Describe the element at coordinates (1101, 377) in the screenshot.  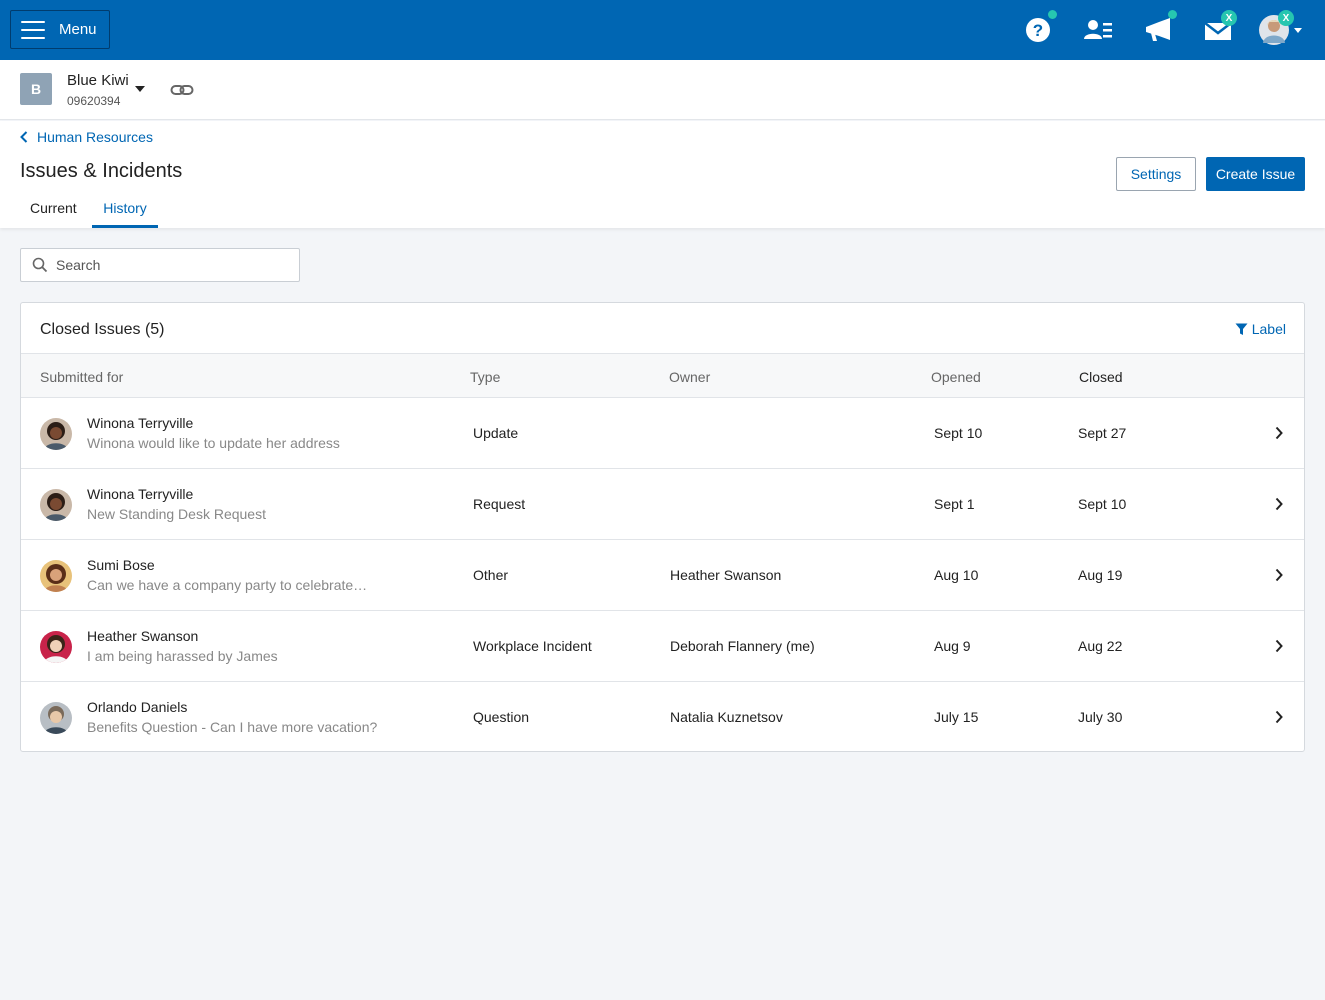
I see `column-header-closed: Closed` at that location.